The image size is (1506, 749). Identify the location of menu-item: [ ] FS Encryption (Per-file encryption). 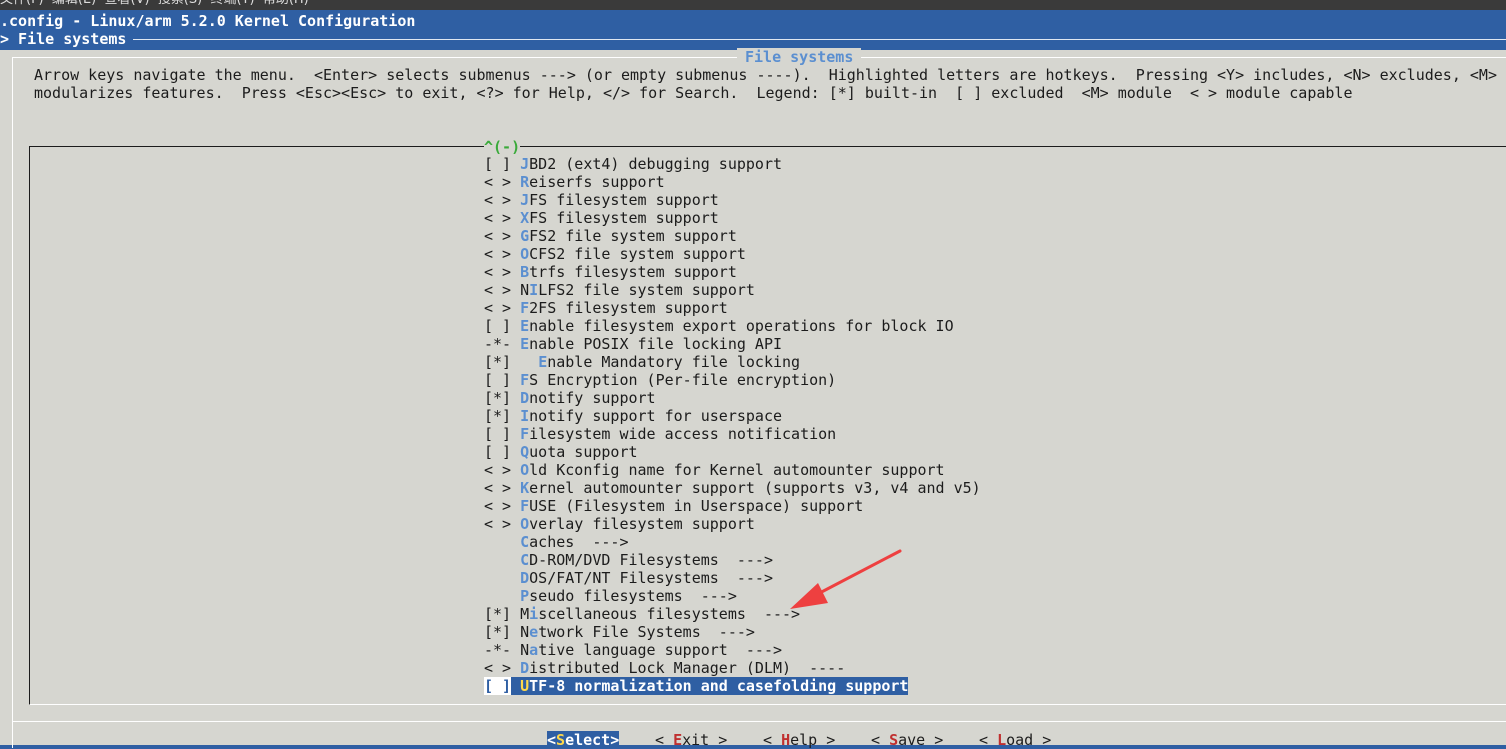
(660, 380).